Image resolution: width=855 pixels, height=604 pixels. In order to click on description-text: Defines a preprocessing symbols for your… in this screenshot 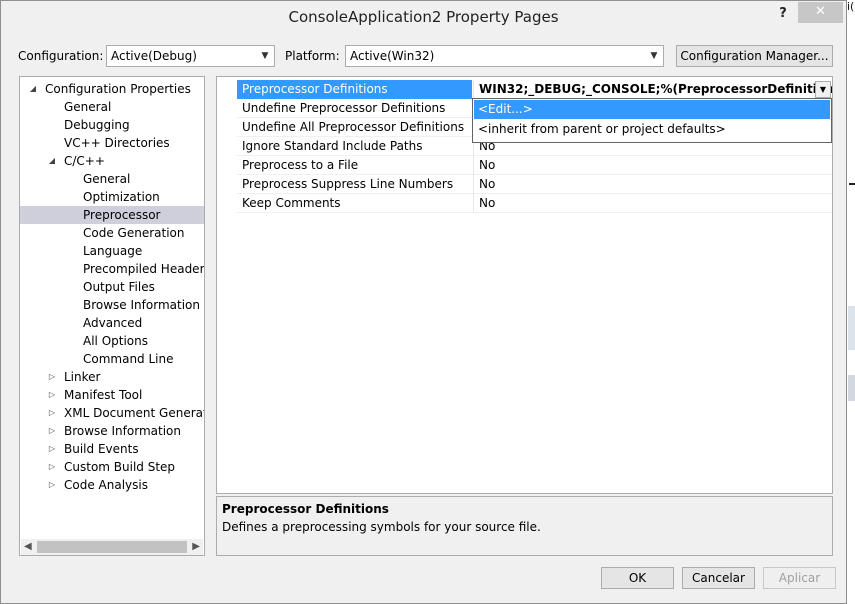, I will do `click(381, 527)`.